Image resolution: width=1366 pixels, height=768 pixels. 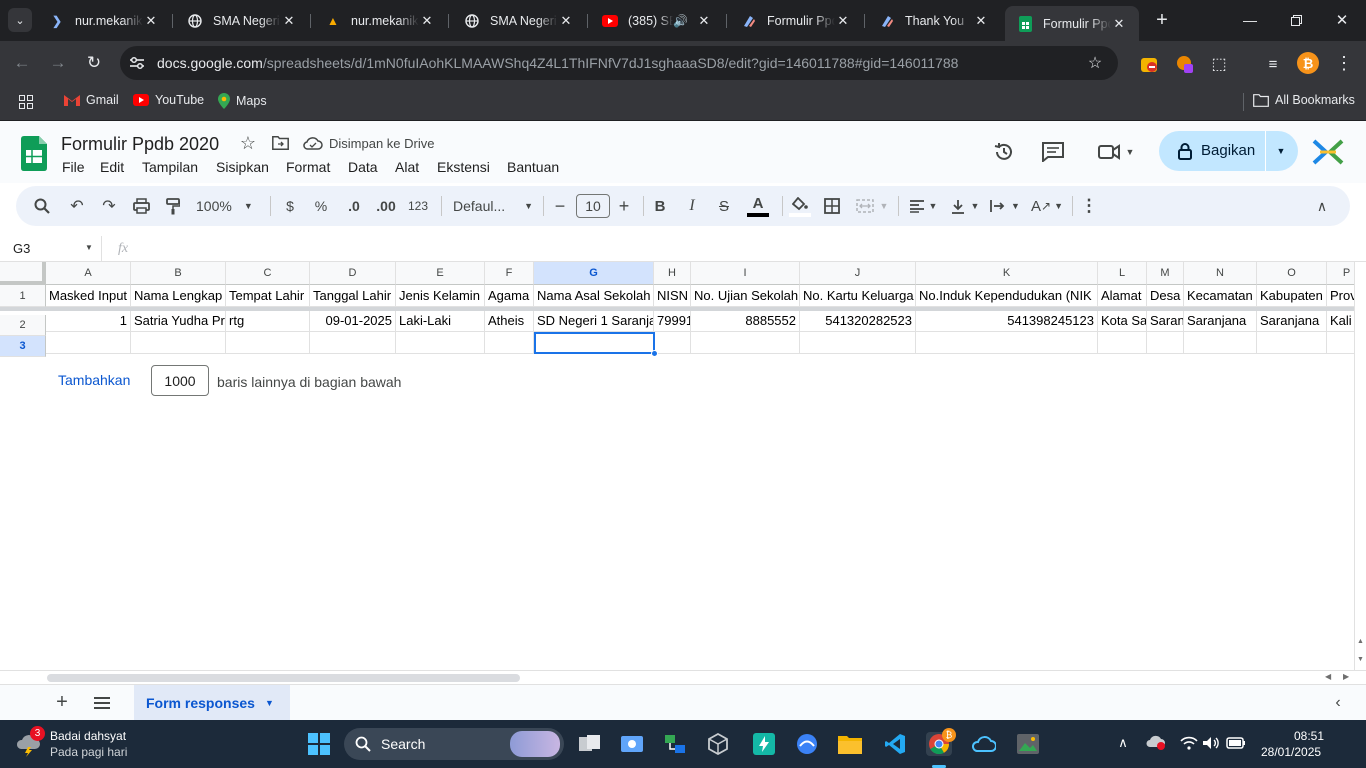 What do you see at coordinates (590, 744) in the screenshot?
I see `task-view-icon` at bounding box center [590, 744].